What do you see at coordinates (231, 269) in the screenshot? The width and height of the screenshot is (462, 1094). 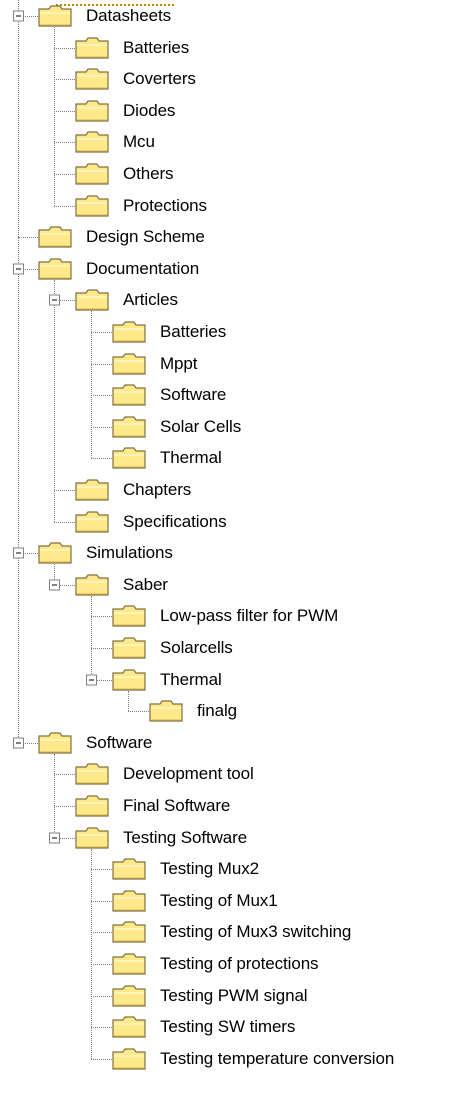 I see `tree-node: Documentation` at bounding box center [231, 269].